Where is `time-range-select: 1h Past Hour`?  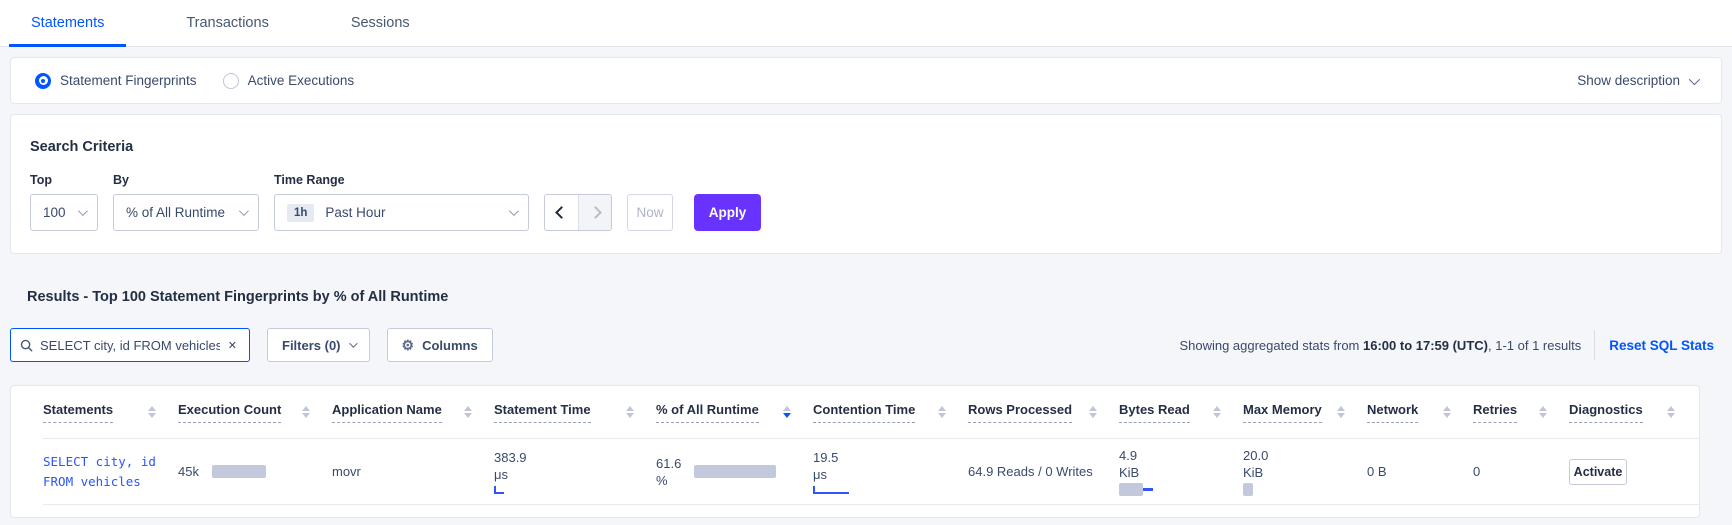 time-range-select: 1h Past Hour is located at coordinates (401, 212).